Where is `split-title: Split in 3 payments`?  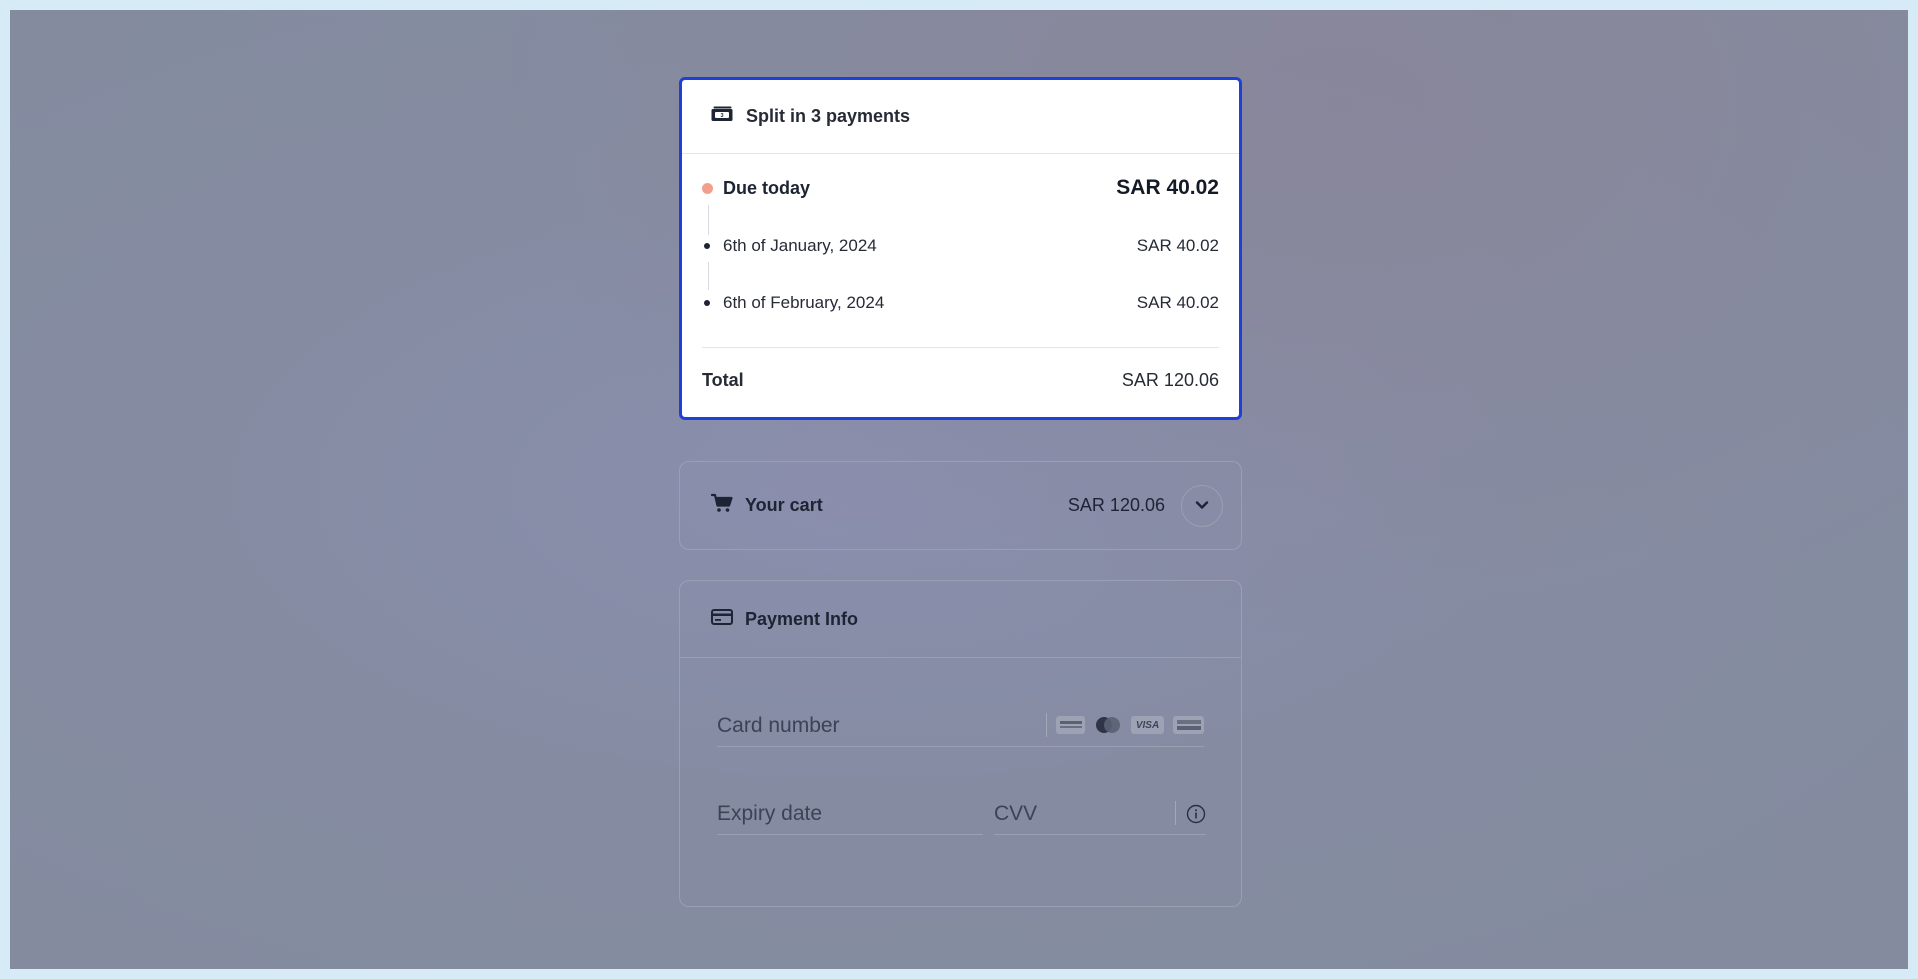 split-title: Split in 3 payments is located at coordinates (828, 116).